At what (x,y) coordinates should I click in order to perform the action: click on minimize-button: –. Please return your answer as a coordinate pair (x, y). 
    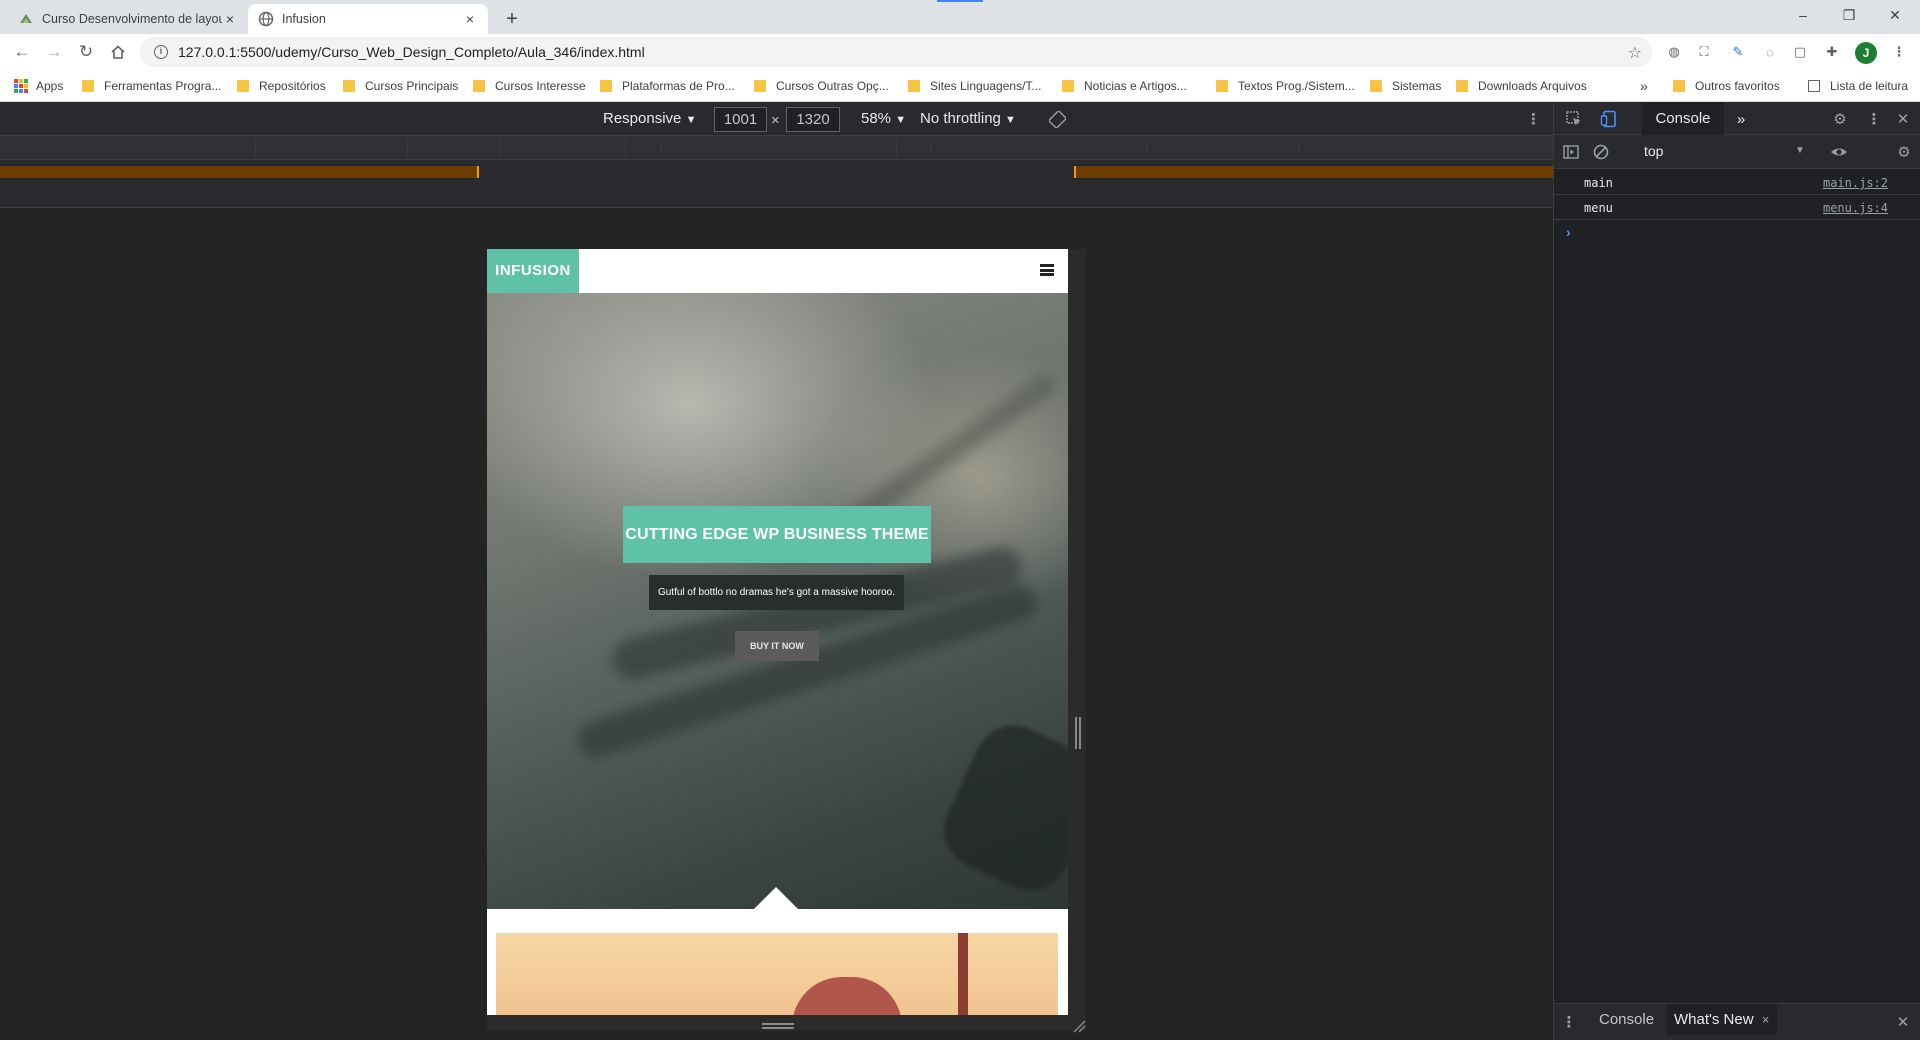
    Looking at the image, I should click on (1803, 15).